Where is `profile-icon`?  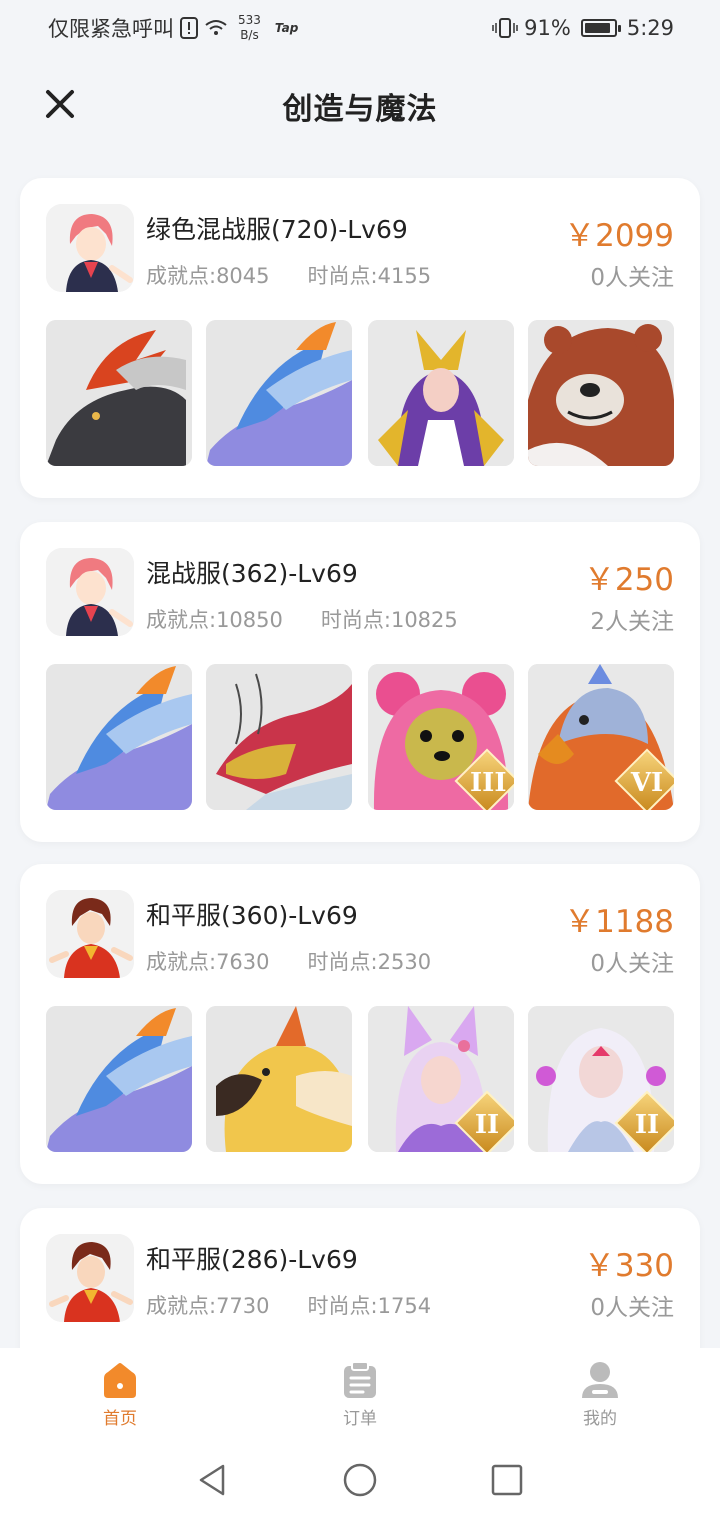 profile-icon is located at coordinates (600, 1379).